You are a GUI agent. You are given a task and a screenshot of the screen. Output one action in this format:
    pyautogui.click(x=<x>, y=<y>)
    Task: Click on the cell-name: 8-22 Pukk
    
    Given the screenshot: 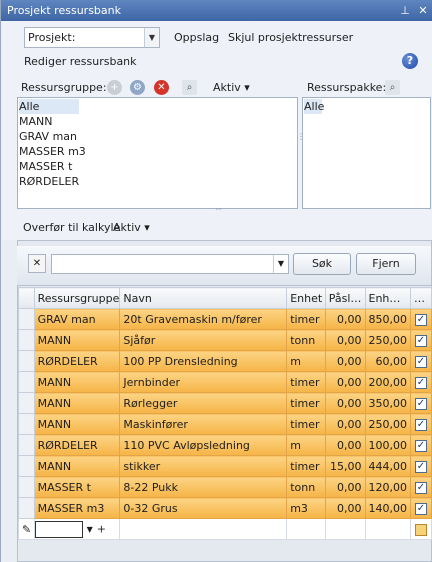 What is the action you would take?
    pyautogui.click(x=203, y=487)
    